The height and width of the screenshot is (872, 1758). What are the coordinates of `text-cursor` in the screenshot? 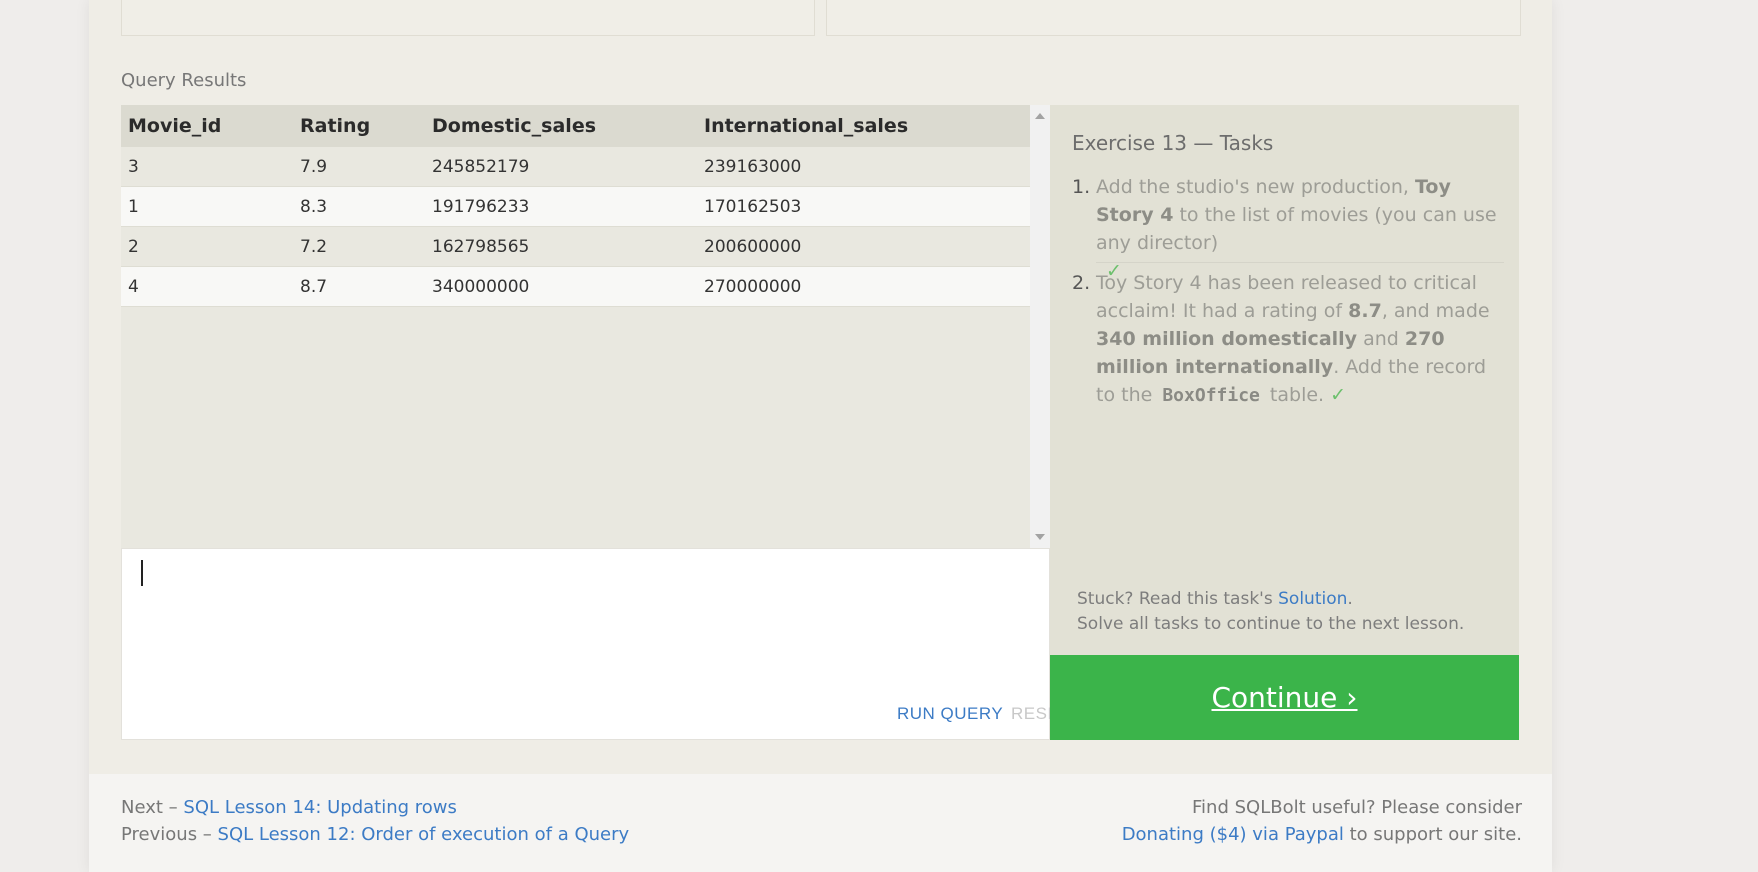 It's located at (142, 573).